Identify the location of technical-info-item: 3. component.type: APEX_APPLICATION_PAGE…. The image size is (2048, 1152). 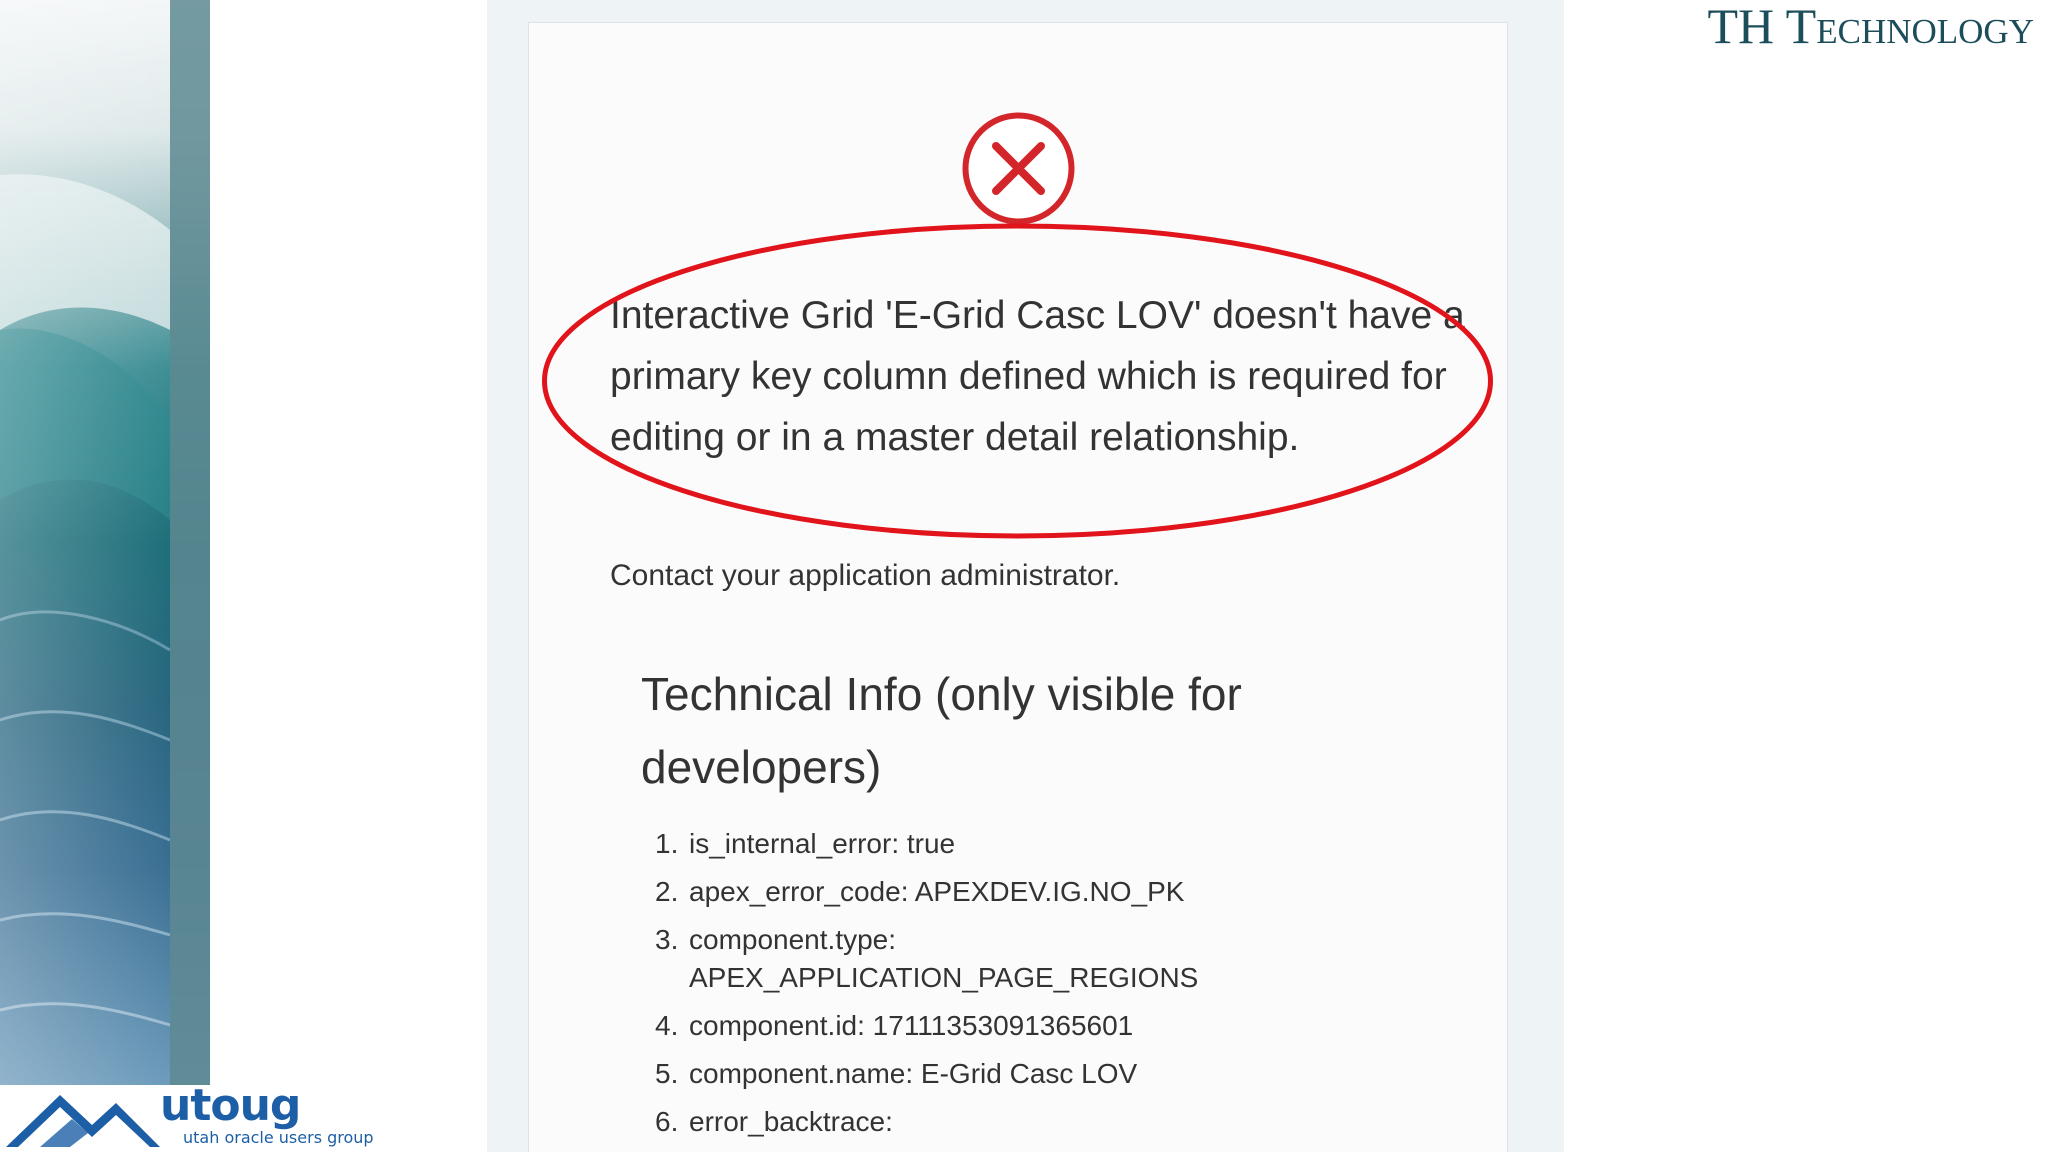
(942, 959).